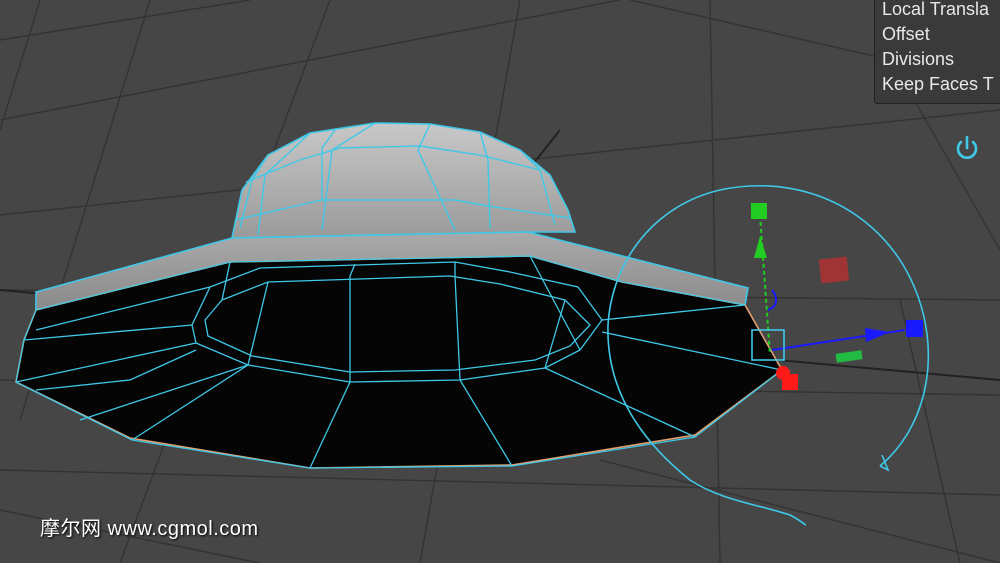 The image size is (1000, 563). What do you see at coordinates (877, 335) in the screenshot?
I see `x-axis-arrow` at bounding box center [877, 335].